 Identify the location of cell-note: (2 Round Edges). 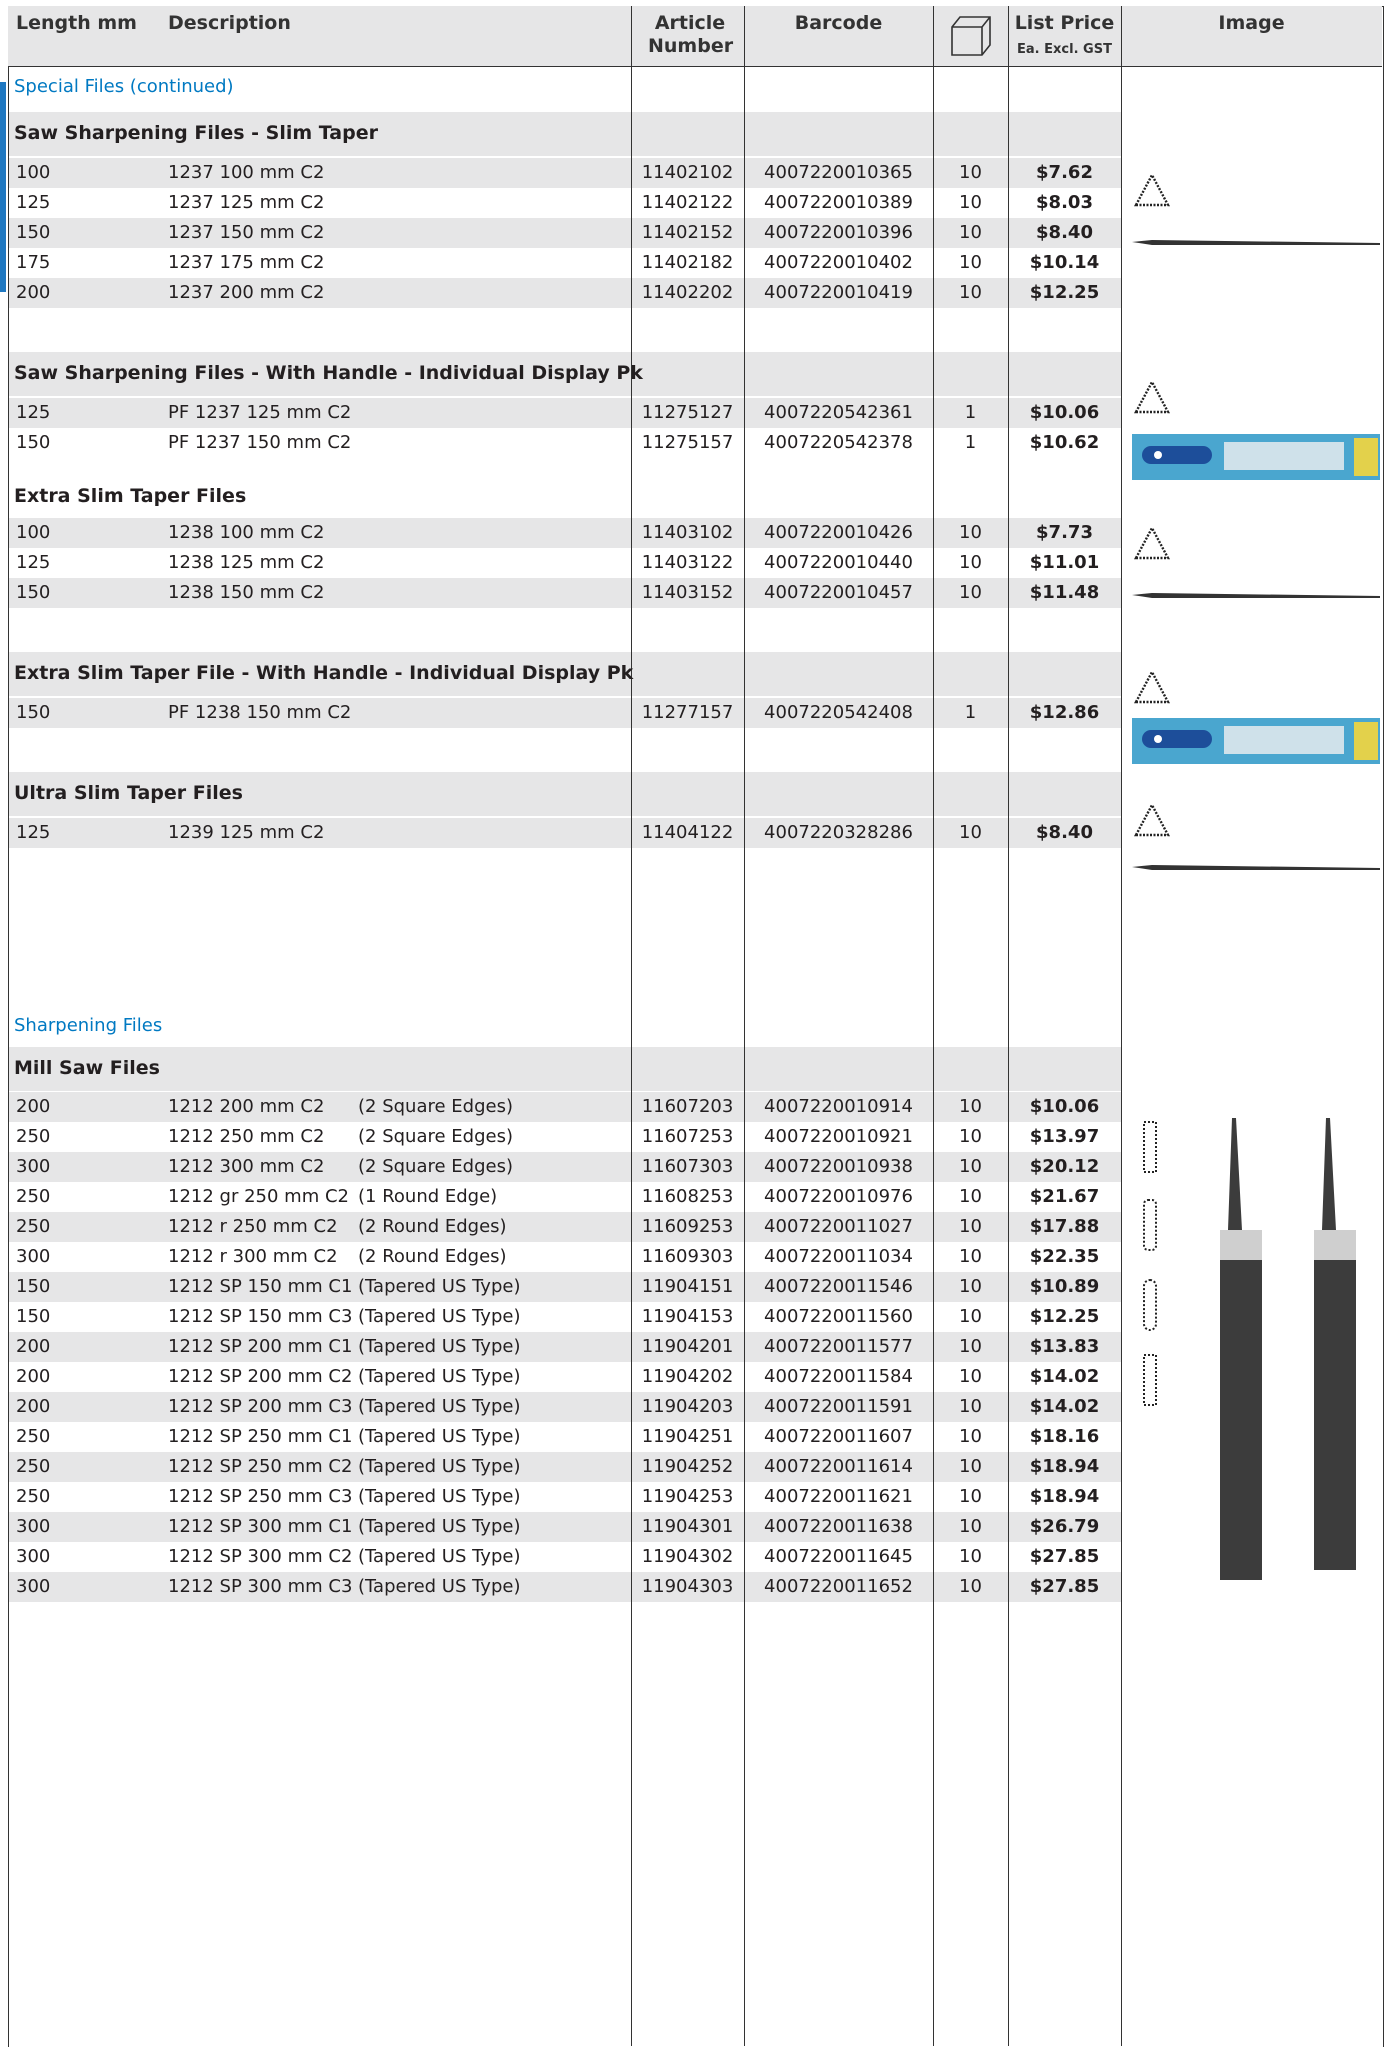
(432, 1226).